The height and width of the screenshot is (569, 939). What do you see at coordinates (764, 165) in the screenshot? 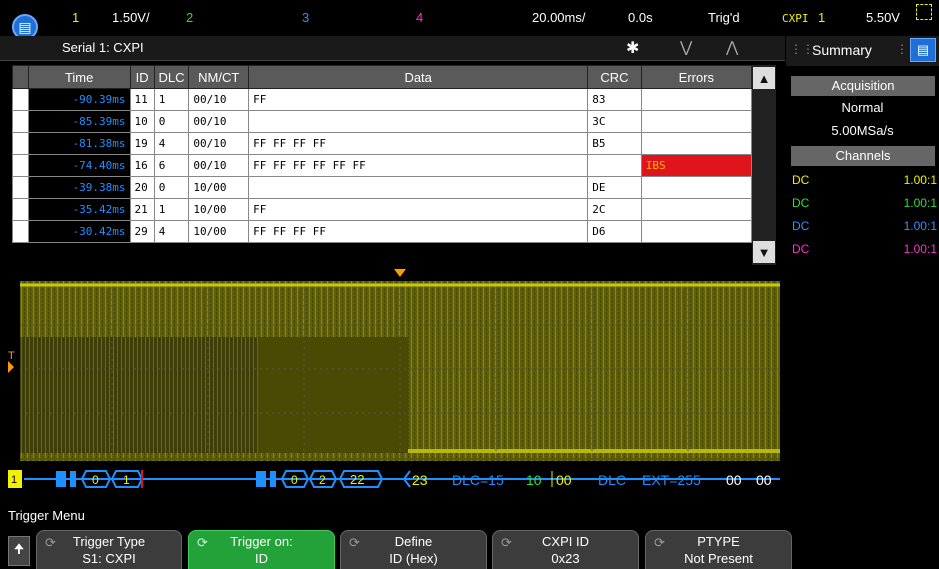
I see `table-scrollbar: ▲ ▼` at bounding box center [764, 165].